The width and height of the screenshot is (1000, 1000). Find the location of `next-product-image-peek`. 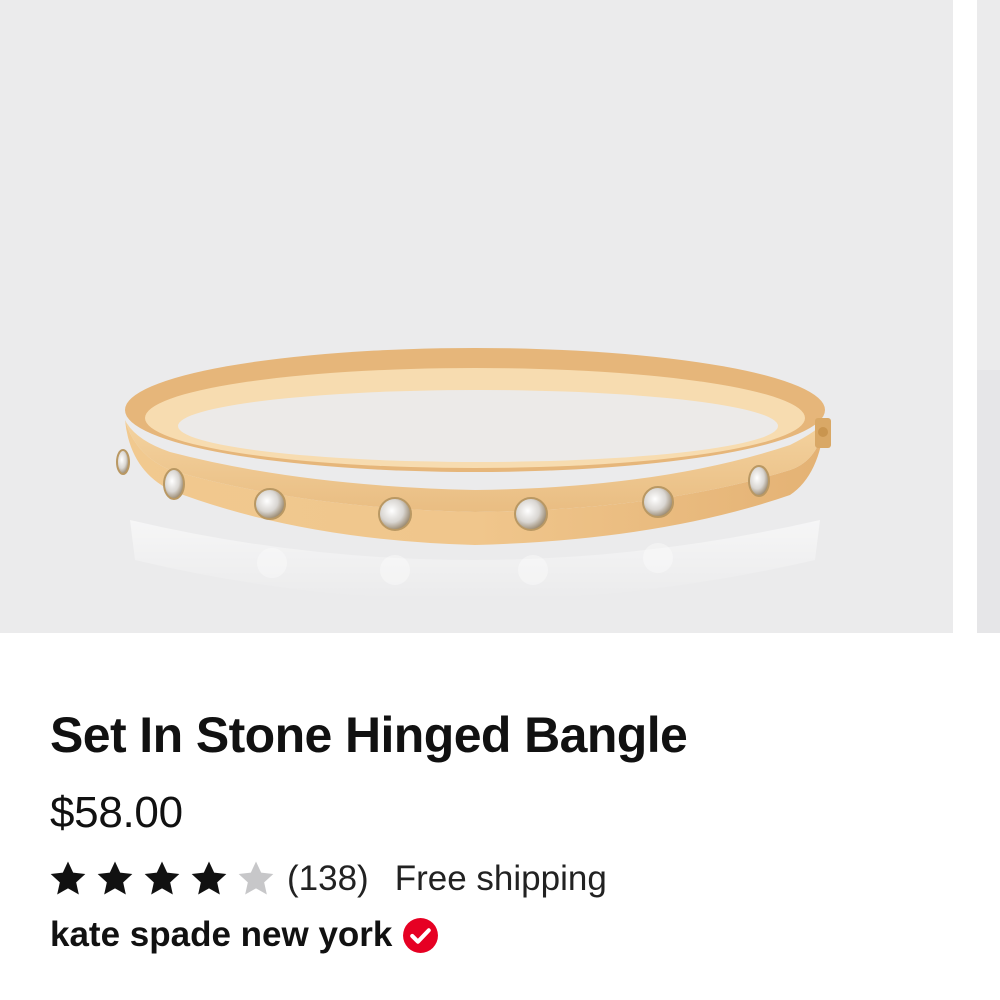

next-product-image-peek is located at coordinates (988, 316).